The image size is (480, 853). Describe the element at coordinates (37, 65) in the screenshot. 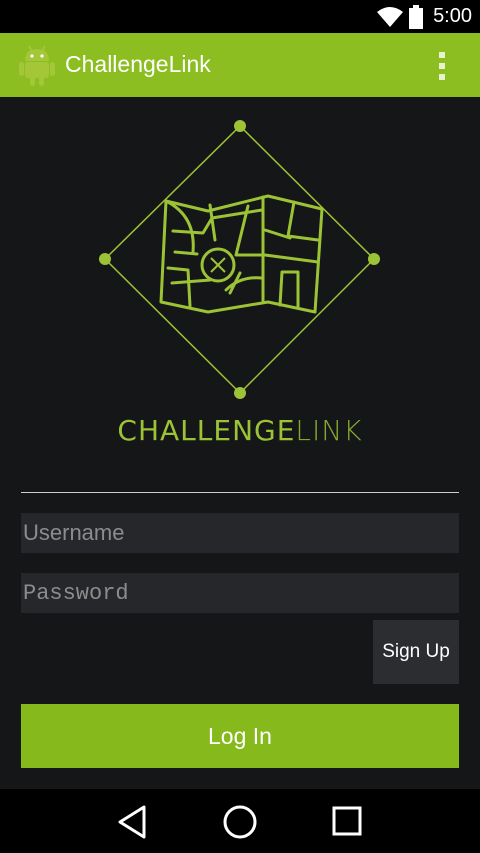

I see `android-icon` at that location.